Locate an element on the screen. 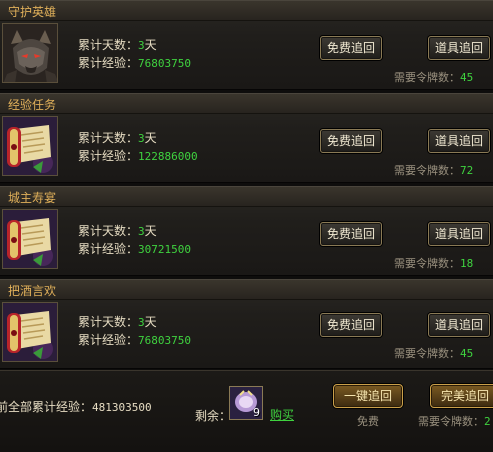 The height and width of the screenshot is (452, 493). recall-item-slot: 9 is located at coordinates (246, 403).